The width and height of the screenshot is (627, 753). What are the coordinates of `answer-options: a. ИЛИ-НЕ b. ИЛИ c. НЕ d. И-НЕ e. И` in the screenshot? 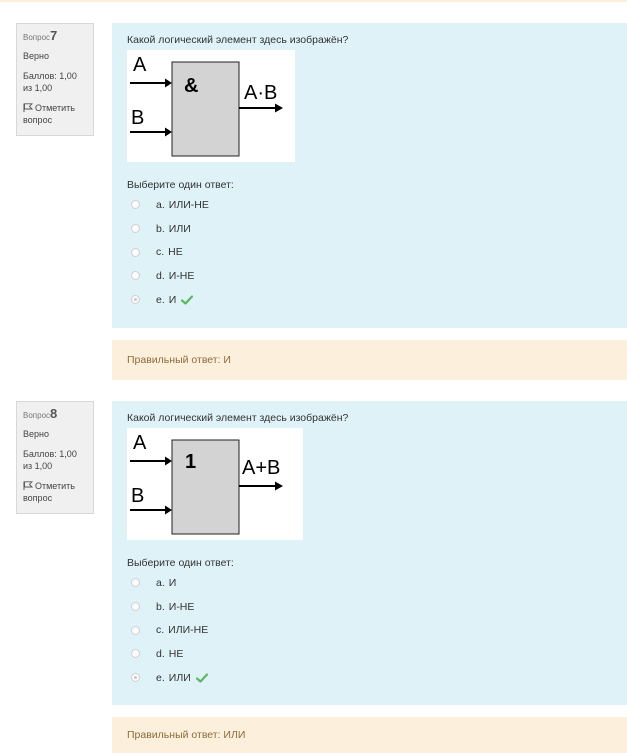 It's located at (369, 252).